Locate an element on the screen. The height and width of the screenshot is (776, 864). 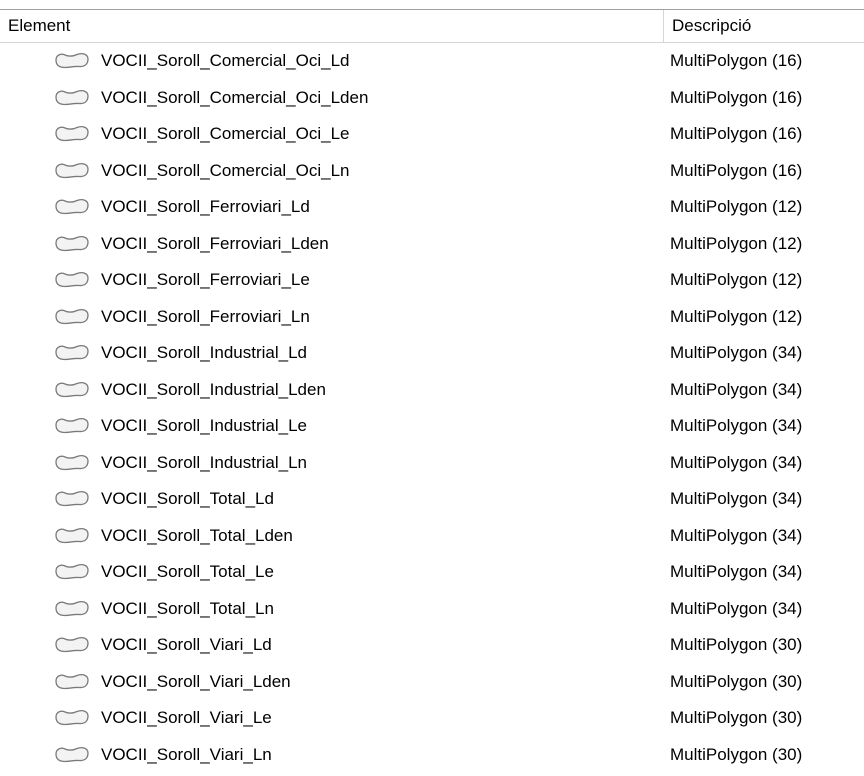
top-edge is located at coordinates (432, 4).